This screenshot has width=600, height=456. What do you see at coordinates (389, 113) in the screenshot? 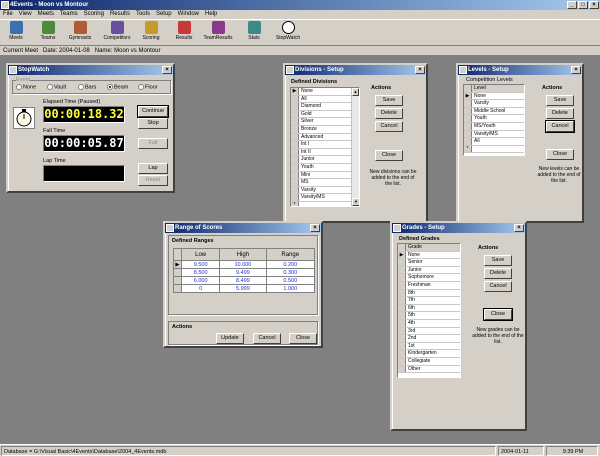
I see `divisions-delete-button: Delete` at bounding box center [389, 113].